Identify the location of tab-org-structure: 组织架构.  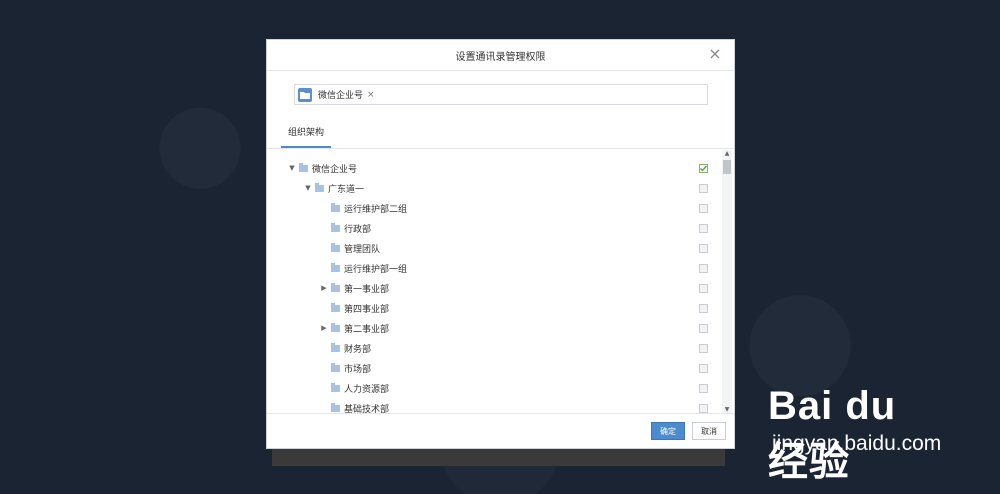
(306, 137).